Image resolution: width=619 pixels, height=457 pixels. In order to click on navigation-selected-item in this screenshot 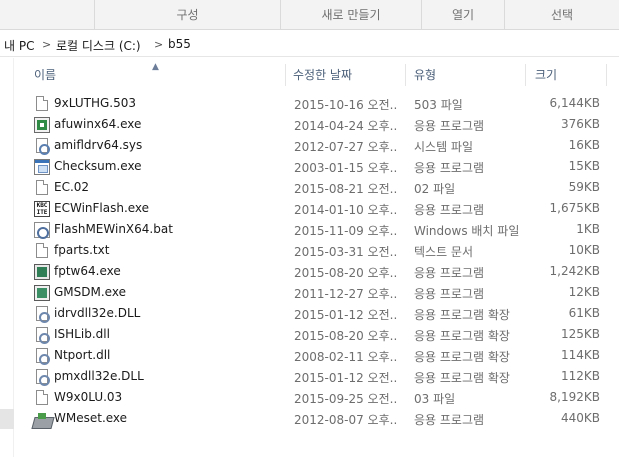, I will do `click(7, 419)`.